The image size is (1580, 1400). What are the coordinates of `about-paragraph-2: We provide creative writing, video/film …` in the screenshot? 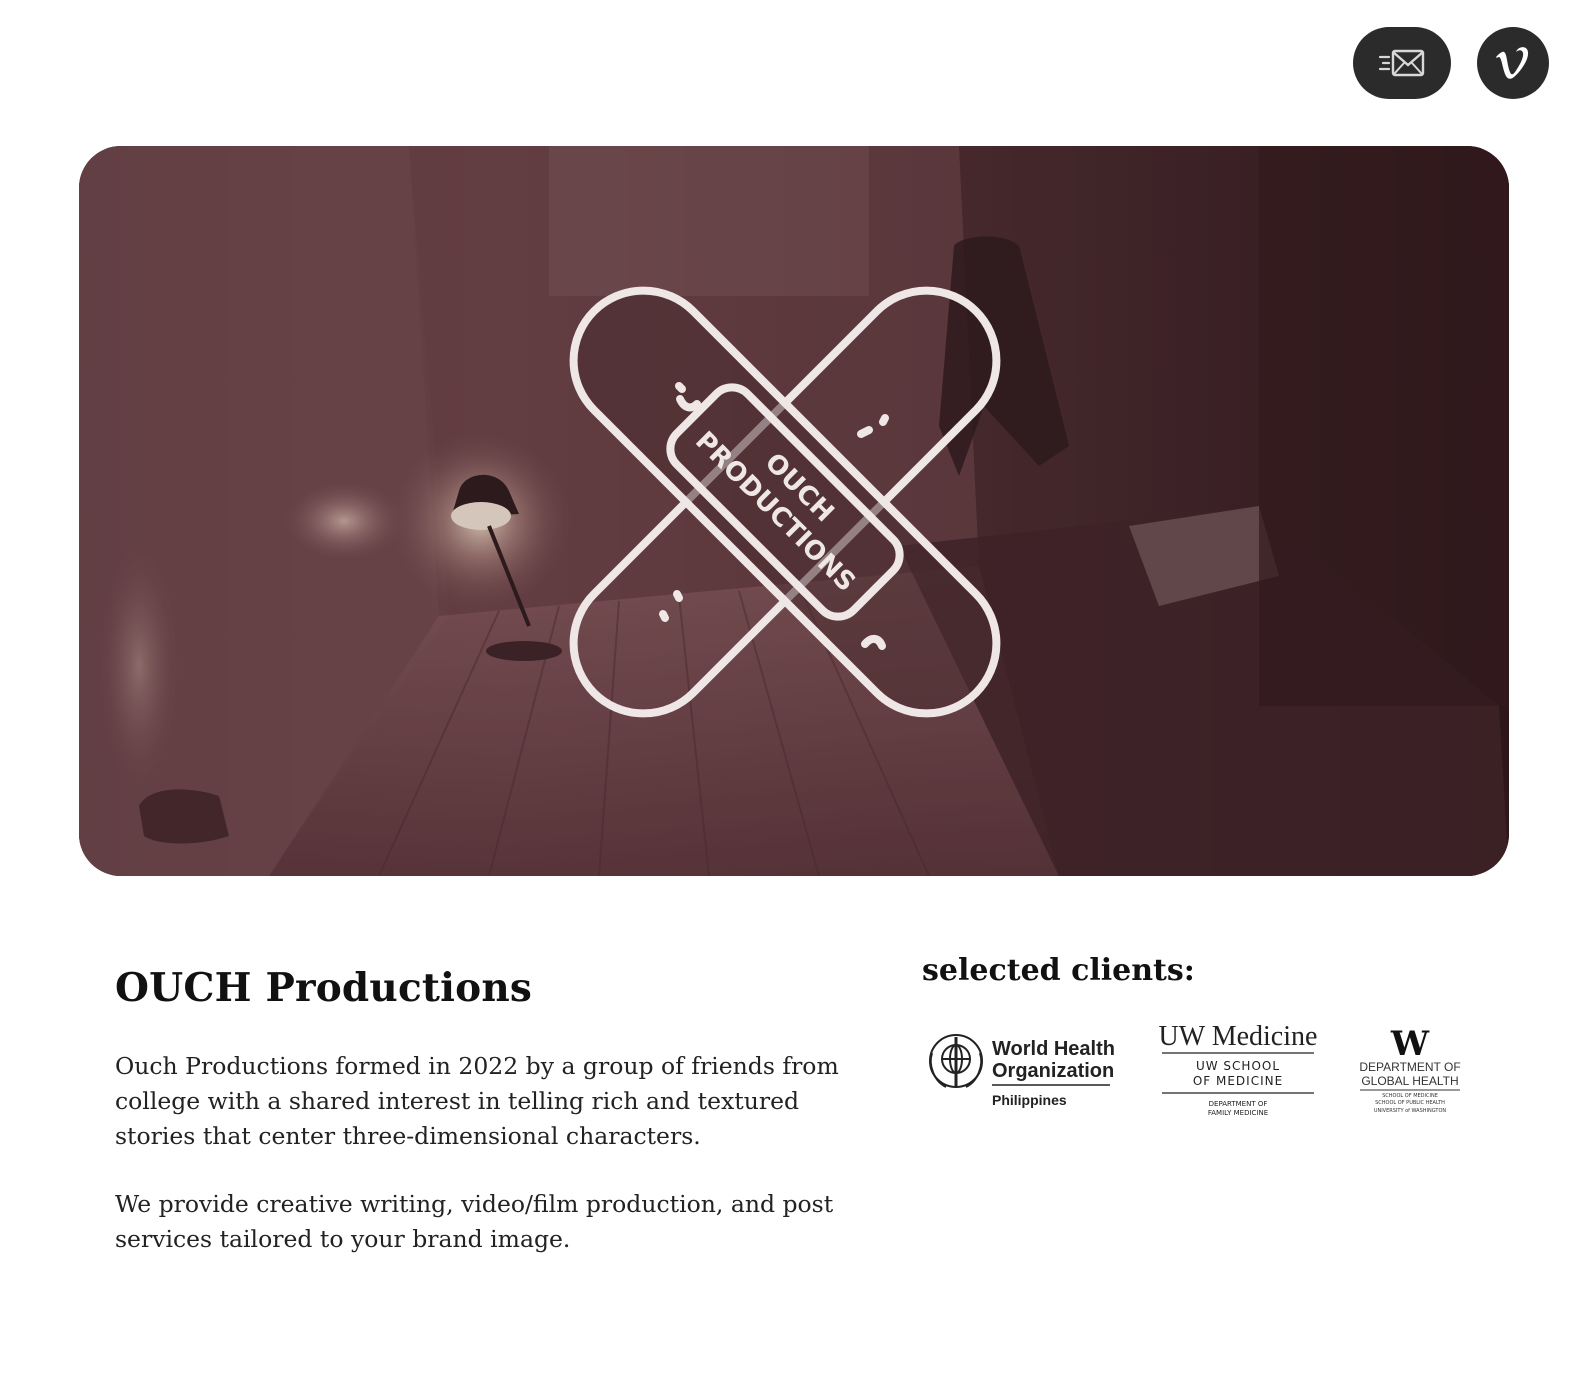 It's located at (474, 1221).